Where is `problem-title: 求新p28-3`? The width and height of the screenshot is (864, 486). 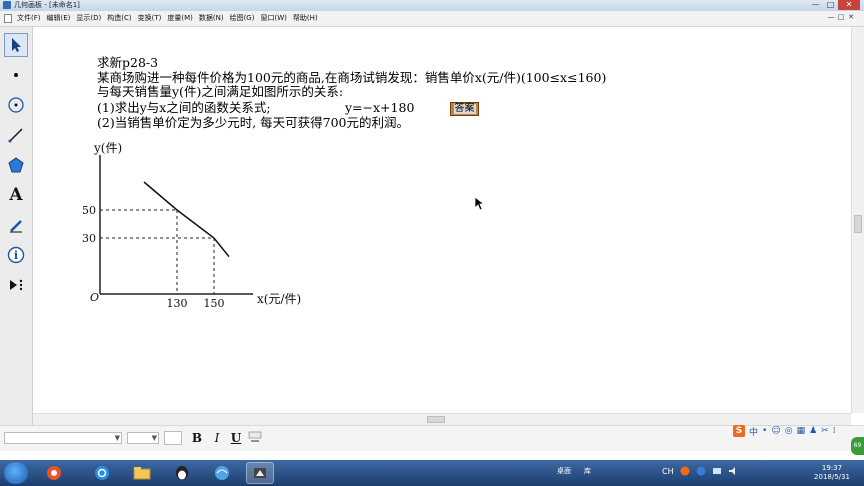
problem-title: 求新p28-3 is located at coordinates (128, 62).